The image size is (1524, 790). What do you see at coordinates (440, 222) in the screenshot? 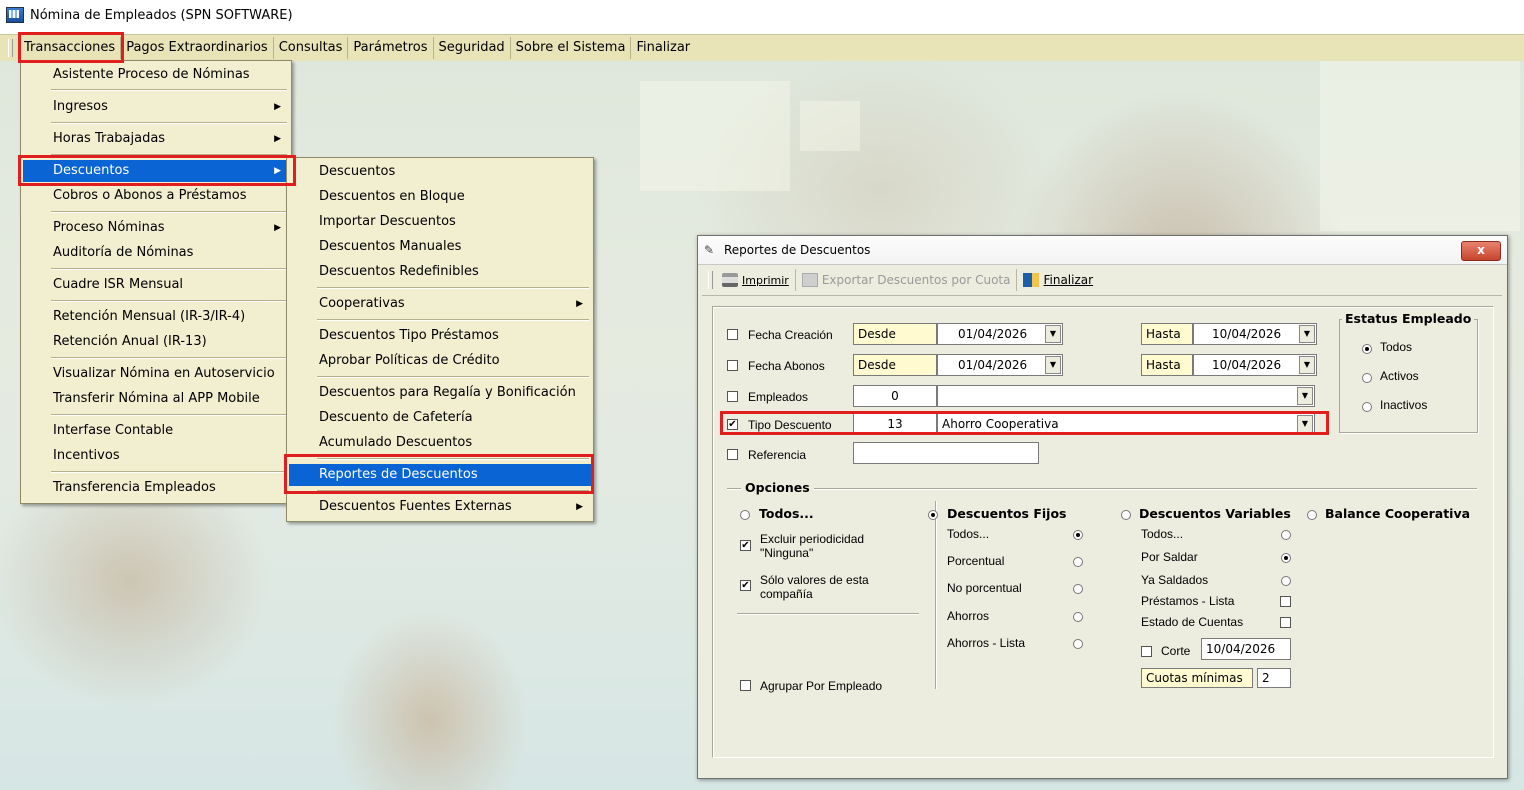
I see `submenu-item-importar-descuentos: Importar Descuentos` at bounding box center [440, 222].